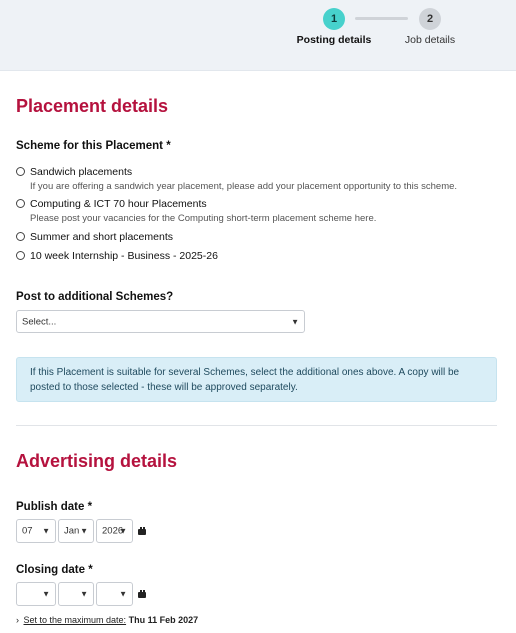 The height and width of the screenshot is (633, 516). I want to click on closing-day-select: ▼, so click(36, 594).